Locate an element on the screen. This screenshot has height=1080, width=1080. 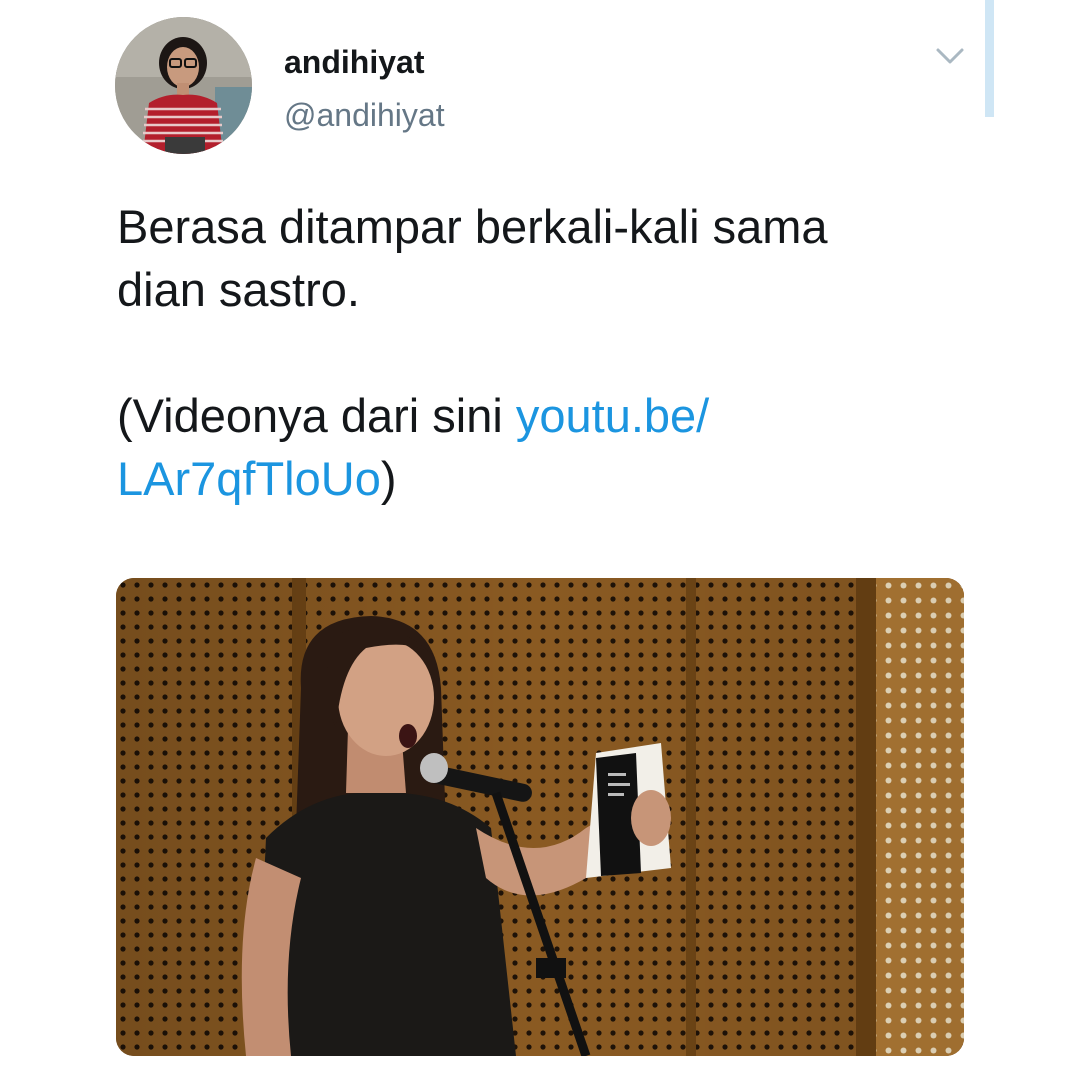
chevron-down-icon is located at coordinates (950, 56).